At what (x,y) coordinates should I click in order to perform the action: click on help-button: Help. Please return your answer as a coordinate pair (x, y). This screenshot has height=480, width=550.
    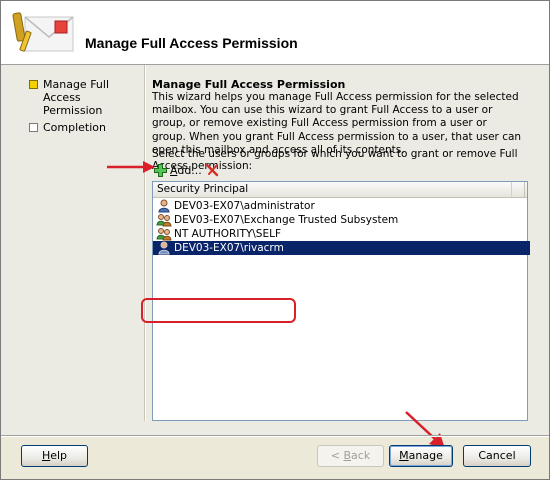
    Looking at the image, I should click on (54, 456).